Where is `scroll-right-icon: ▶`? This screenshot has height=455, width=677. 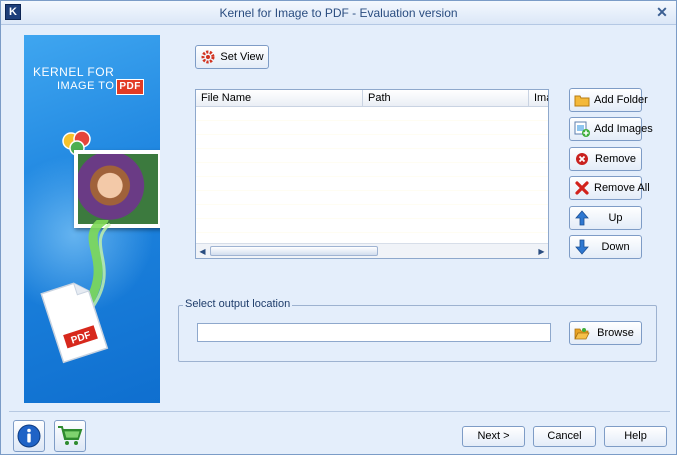
scroll-right-icon: ▶ is located at coordinates (541, 251).